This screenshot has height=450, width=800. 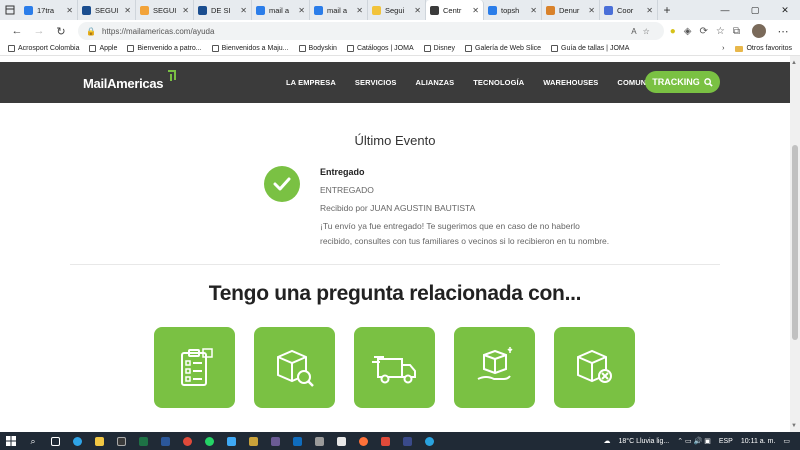 I want to click on menu-tecnologia: TECNOLOGÍA, so click(x=498, y=82).